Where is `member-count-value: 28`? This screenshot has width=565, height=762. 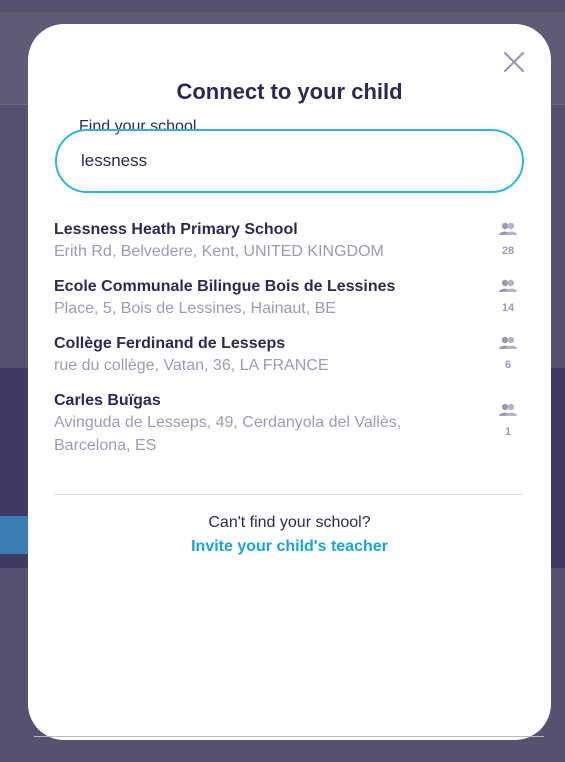 member-count-value: 28 is located at coordinates (508, 251).